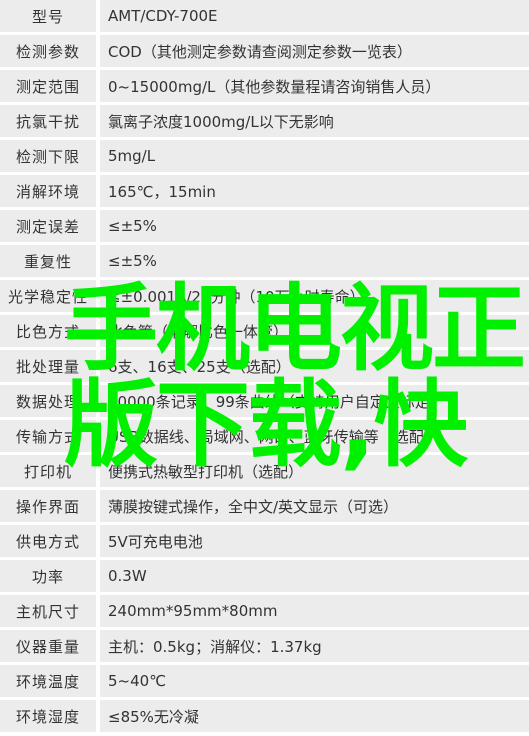 The height and width of the screenshot is (736, 529). Describe the element at coordinates (314, 121) in the screenshot. I see `spec-value: 氯离子浓度1000mg/L以下无影响` at that location.